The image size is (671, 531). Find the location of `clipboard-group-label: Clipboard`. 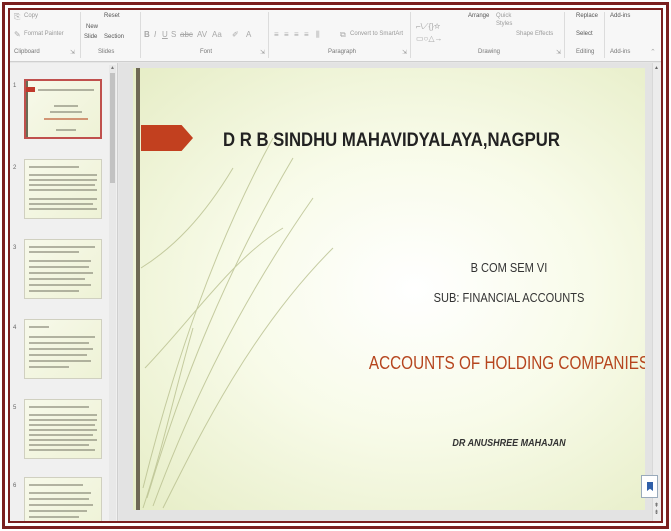

clipboard-group-label: Clipboard is located at coordinates (27, 52).